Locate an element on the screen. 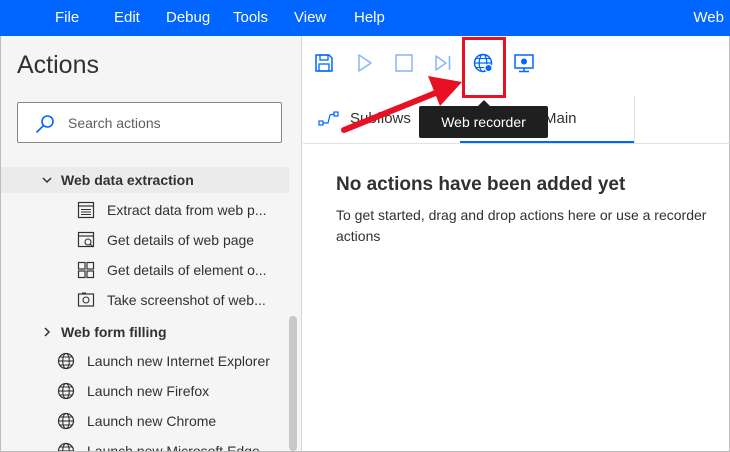 Image resolution: width=730 pixels, height=452 pixels. menu-bar: File Edit Debug Tools View Help Web is located at coordinates (365, 18).